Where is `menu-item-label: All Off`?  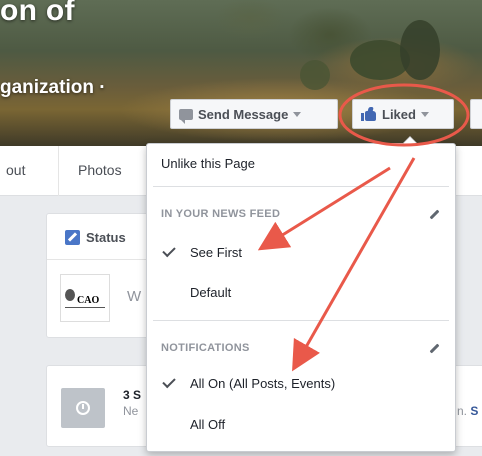 menu-item-label: All Off is located at coordinates (208, 424).